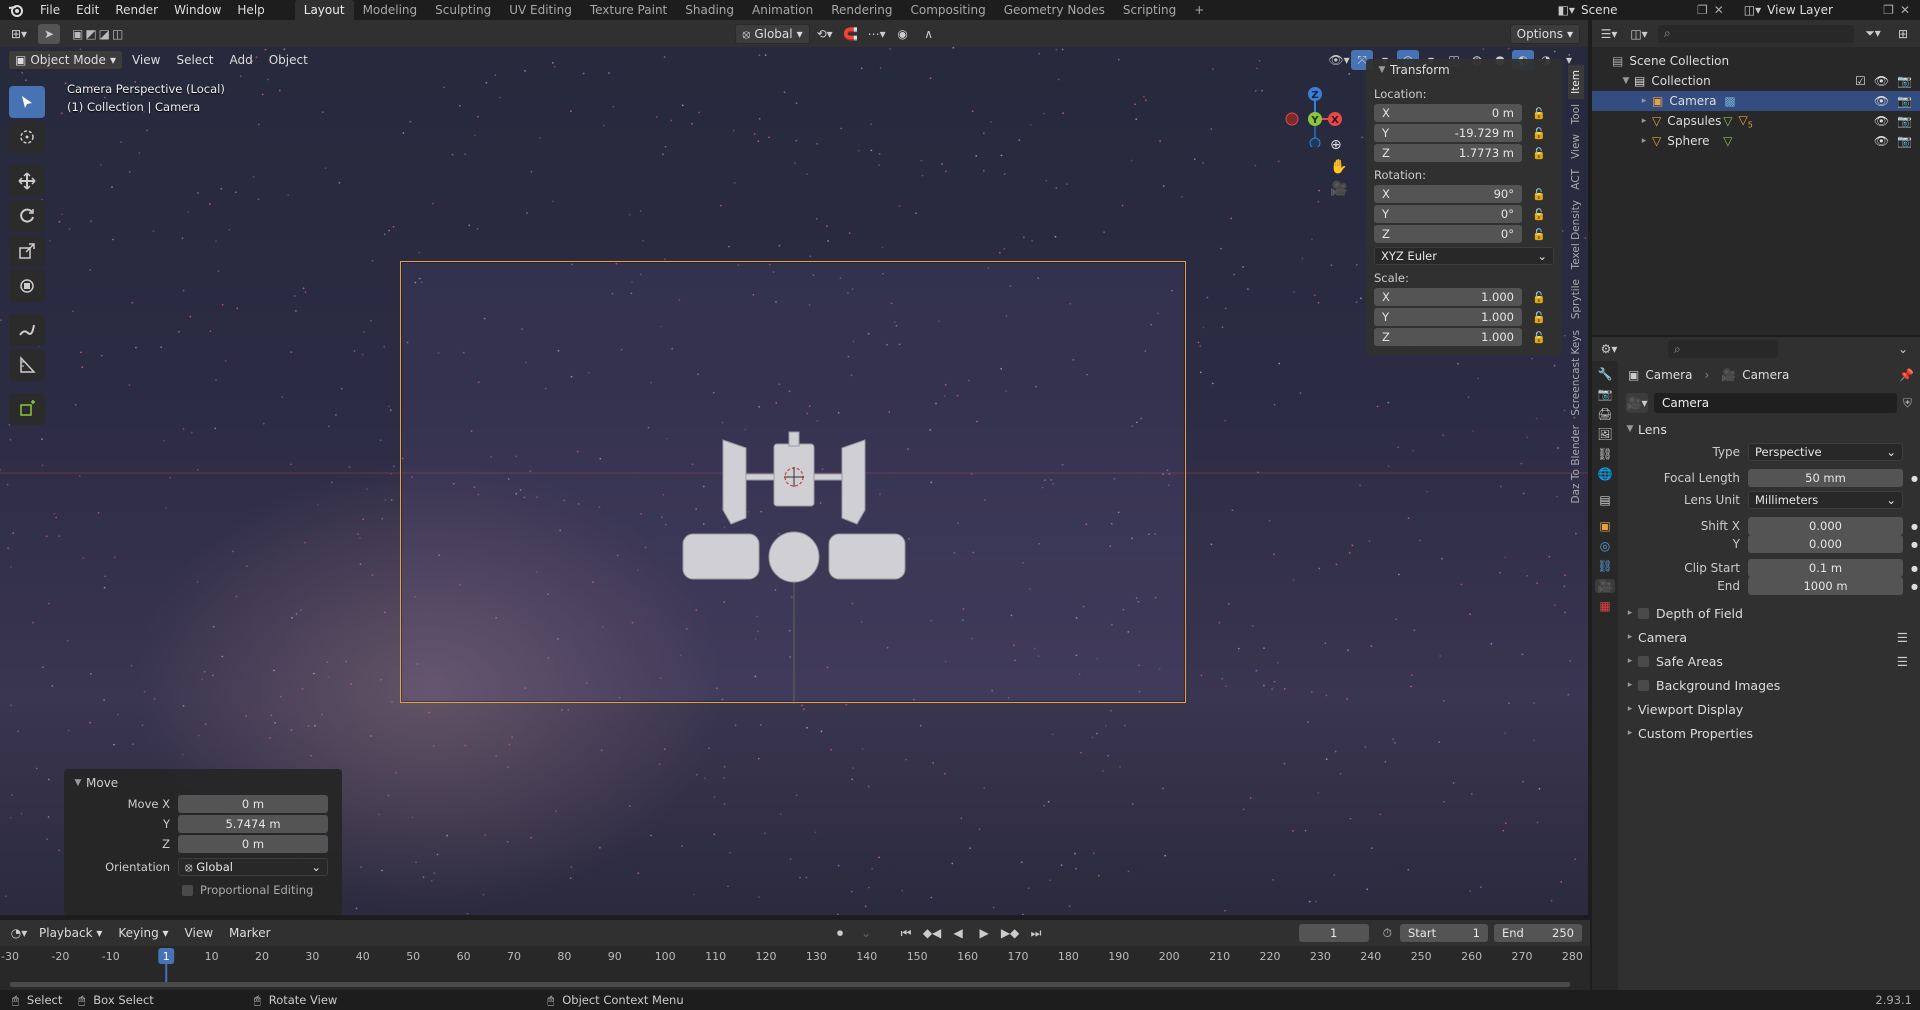 This screenshot has width=1920, height=1010. Describe the element at coordinates (1769, 733) in the screenshot. I see `custom-properties-section: ▸ Custom Properties` at that location.